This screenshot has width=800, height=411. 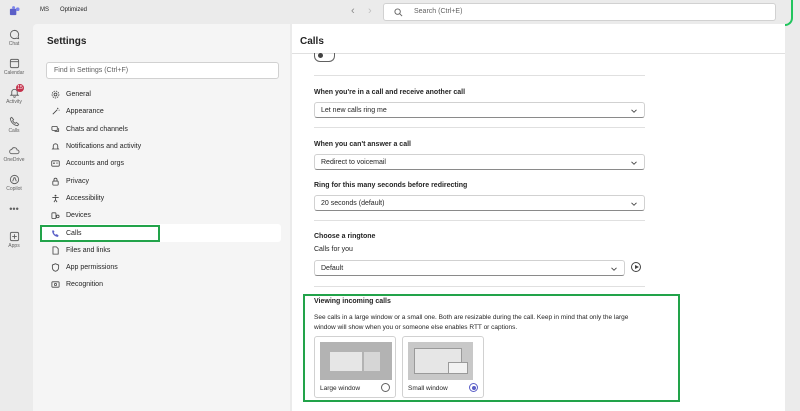 I want to click on menu-item-chats: Chats and channels, so click(x=161, y=129).